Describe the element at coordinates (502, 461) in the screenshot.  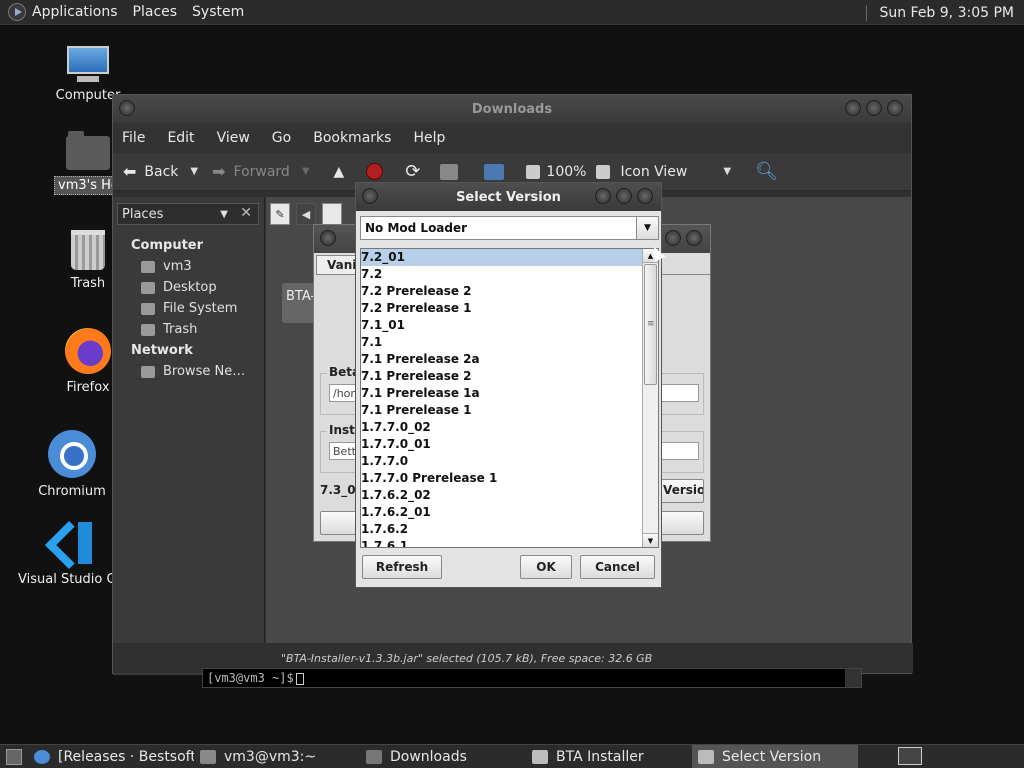
I see `version-list-item: 1.7.7.0` at that location.